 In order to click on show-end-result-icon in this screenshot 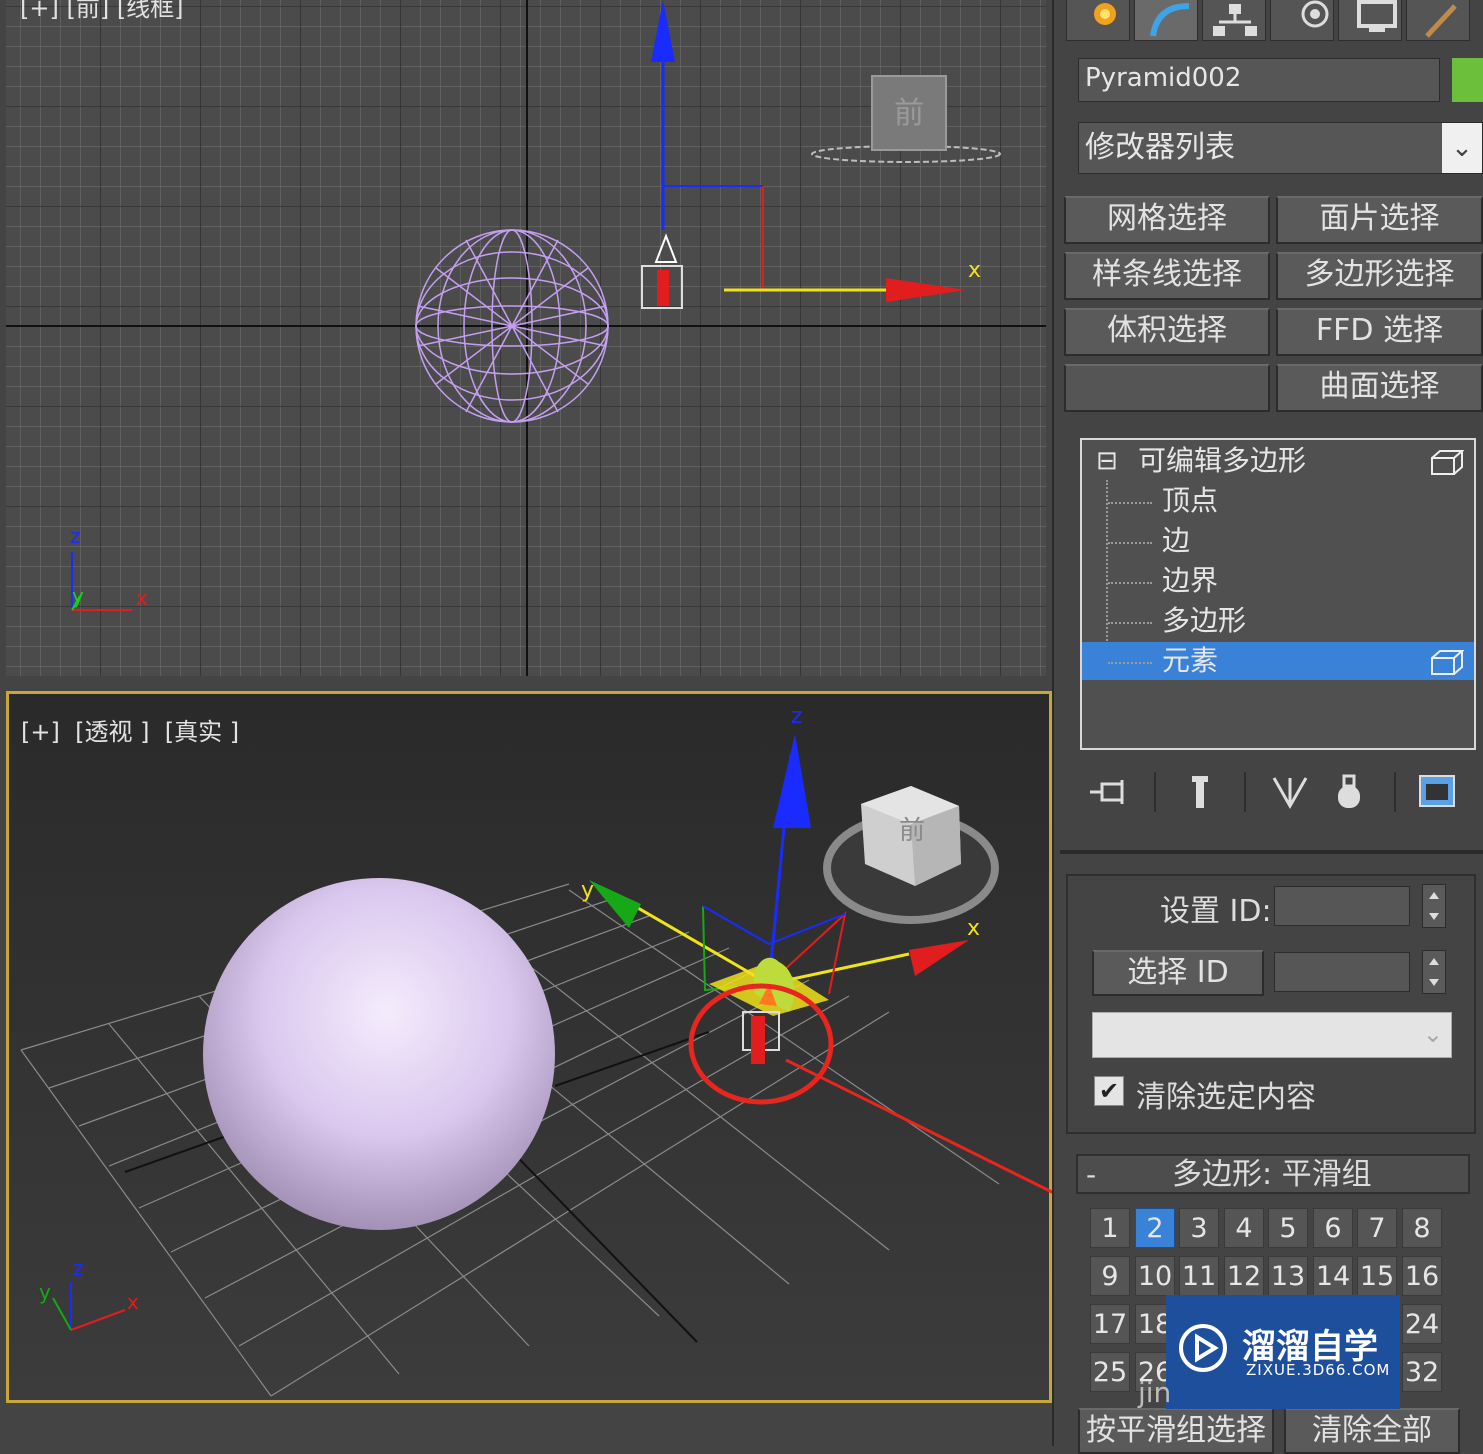, I will do `click(1200, 792)`.